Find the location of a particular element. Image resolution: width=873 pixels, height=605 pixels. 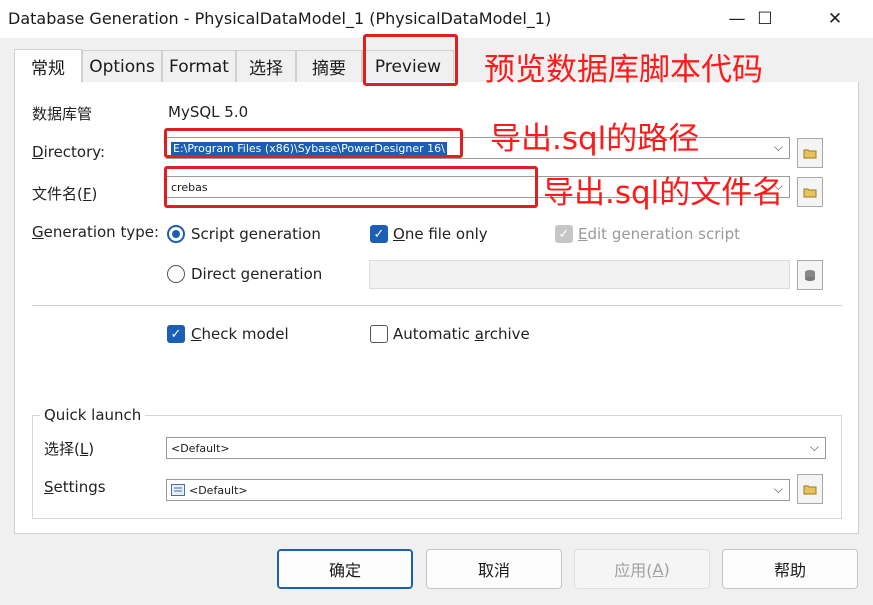

direct-generation-label: Direct generation is located at coordinates (256, 274).